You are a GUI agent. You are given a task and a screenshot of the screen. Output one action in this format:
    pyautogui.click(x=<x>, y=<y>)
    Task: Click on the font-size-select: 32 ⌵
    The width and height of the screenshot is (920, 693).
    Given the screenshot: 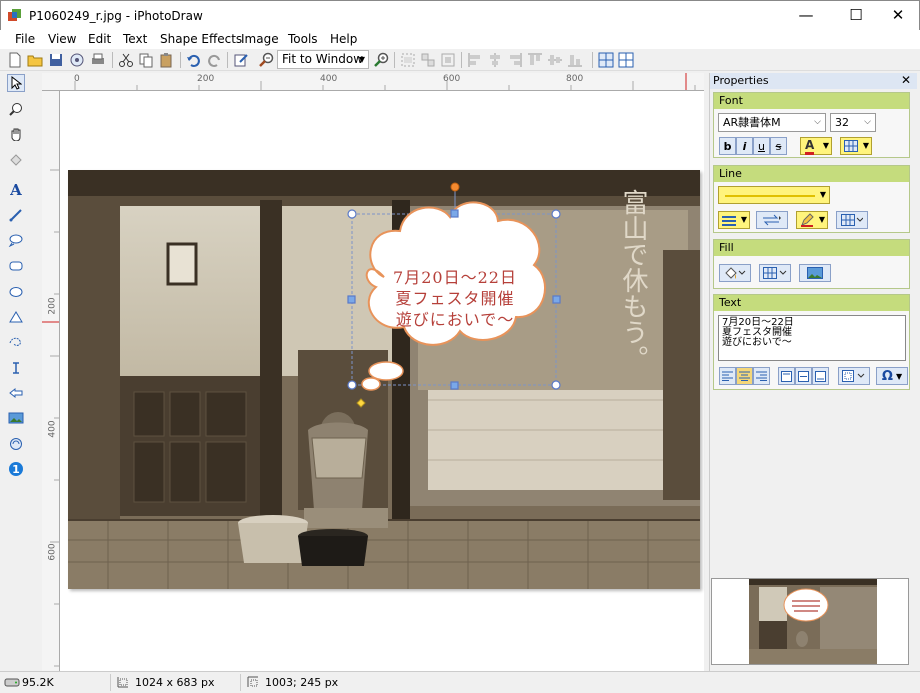 What is the action you would take?
    pyautogui.click(x=853, y=122)
    